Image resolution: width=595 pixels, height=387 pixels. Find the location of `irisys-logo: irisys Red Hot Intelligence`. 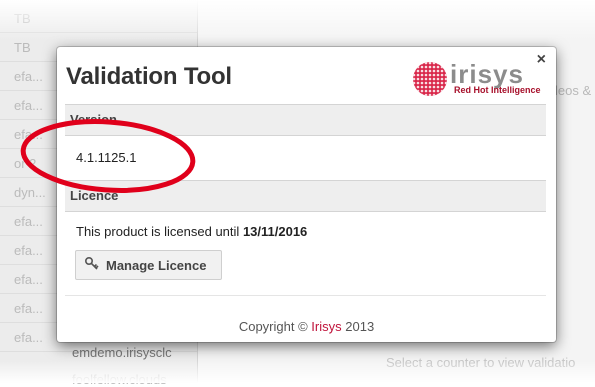

irisys-logo: irisys Red Hot Intelligence is located at coordinates (476, 79).